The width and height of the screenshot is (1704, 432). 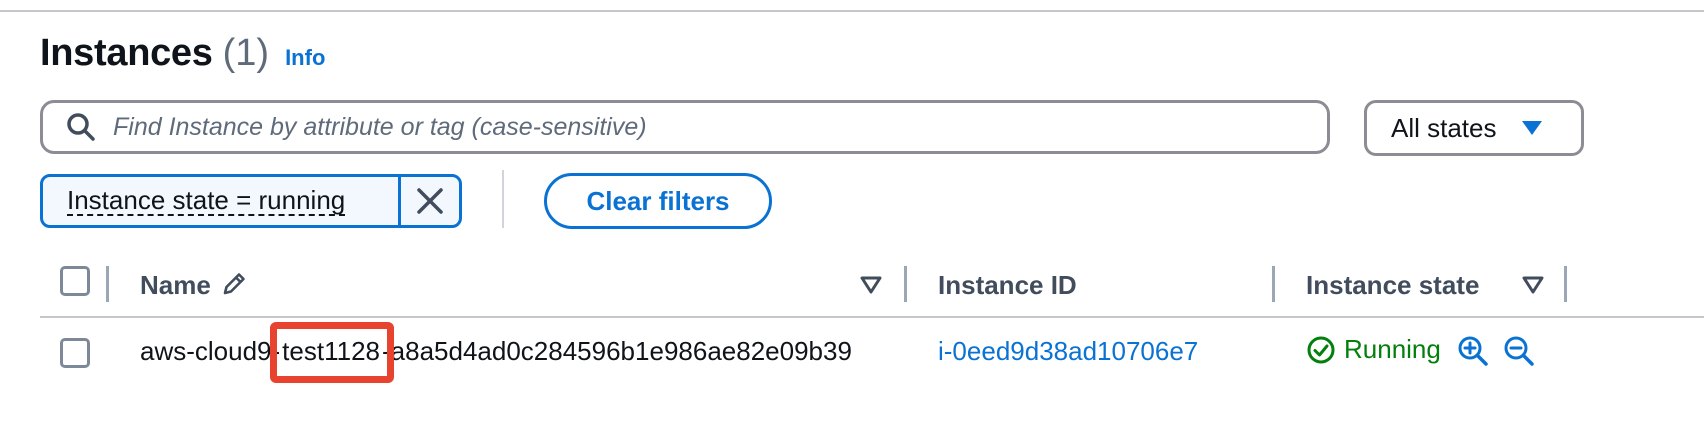 What do you see at coordinates (75, 353) in the screenshot?
I see `row-checkbox` at bounding box center [75, 353].